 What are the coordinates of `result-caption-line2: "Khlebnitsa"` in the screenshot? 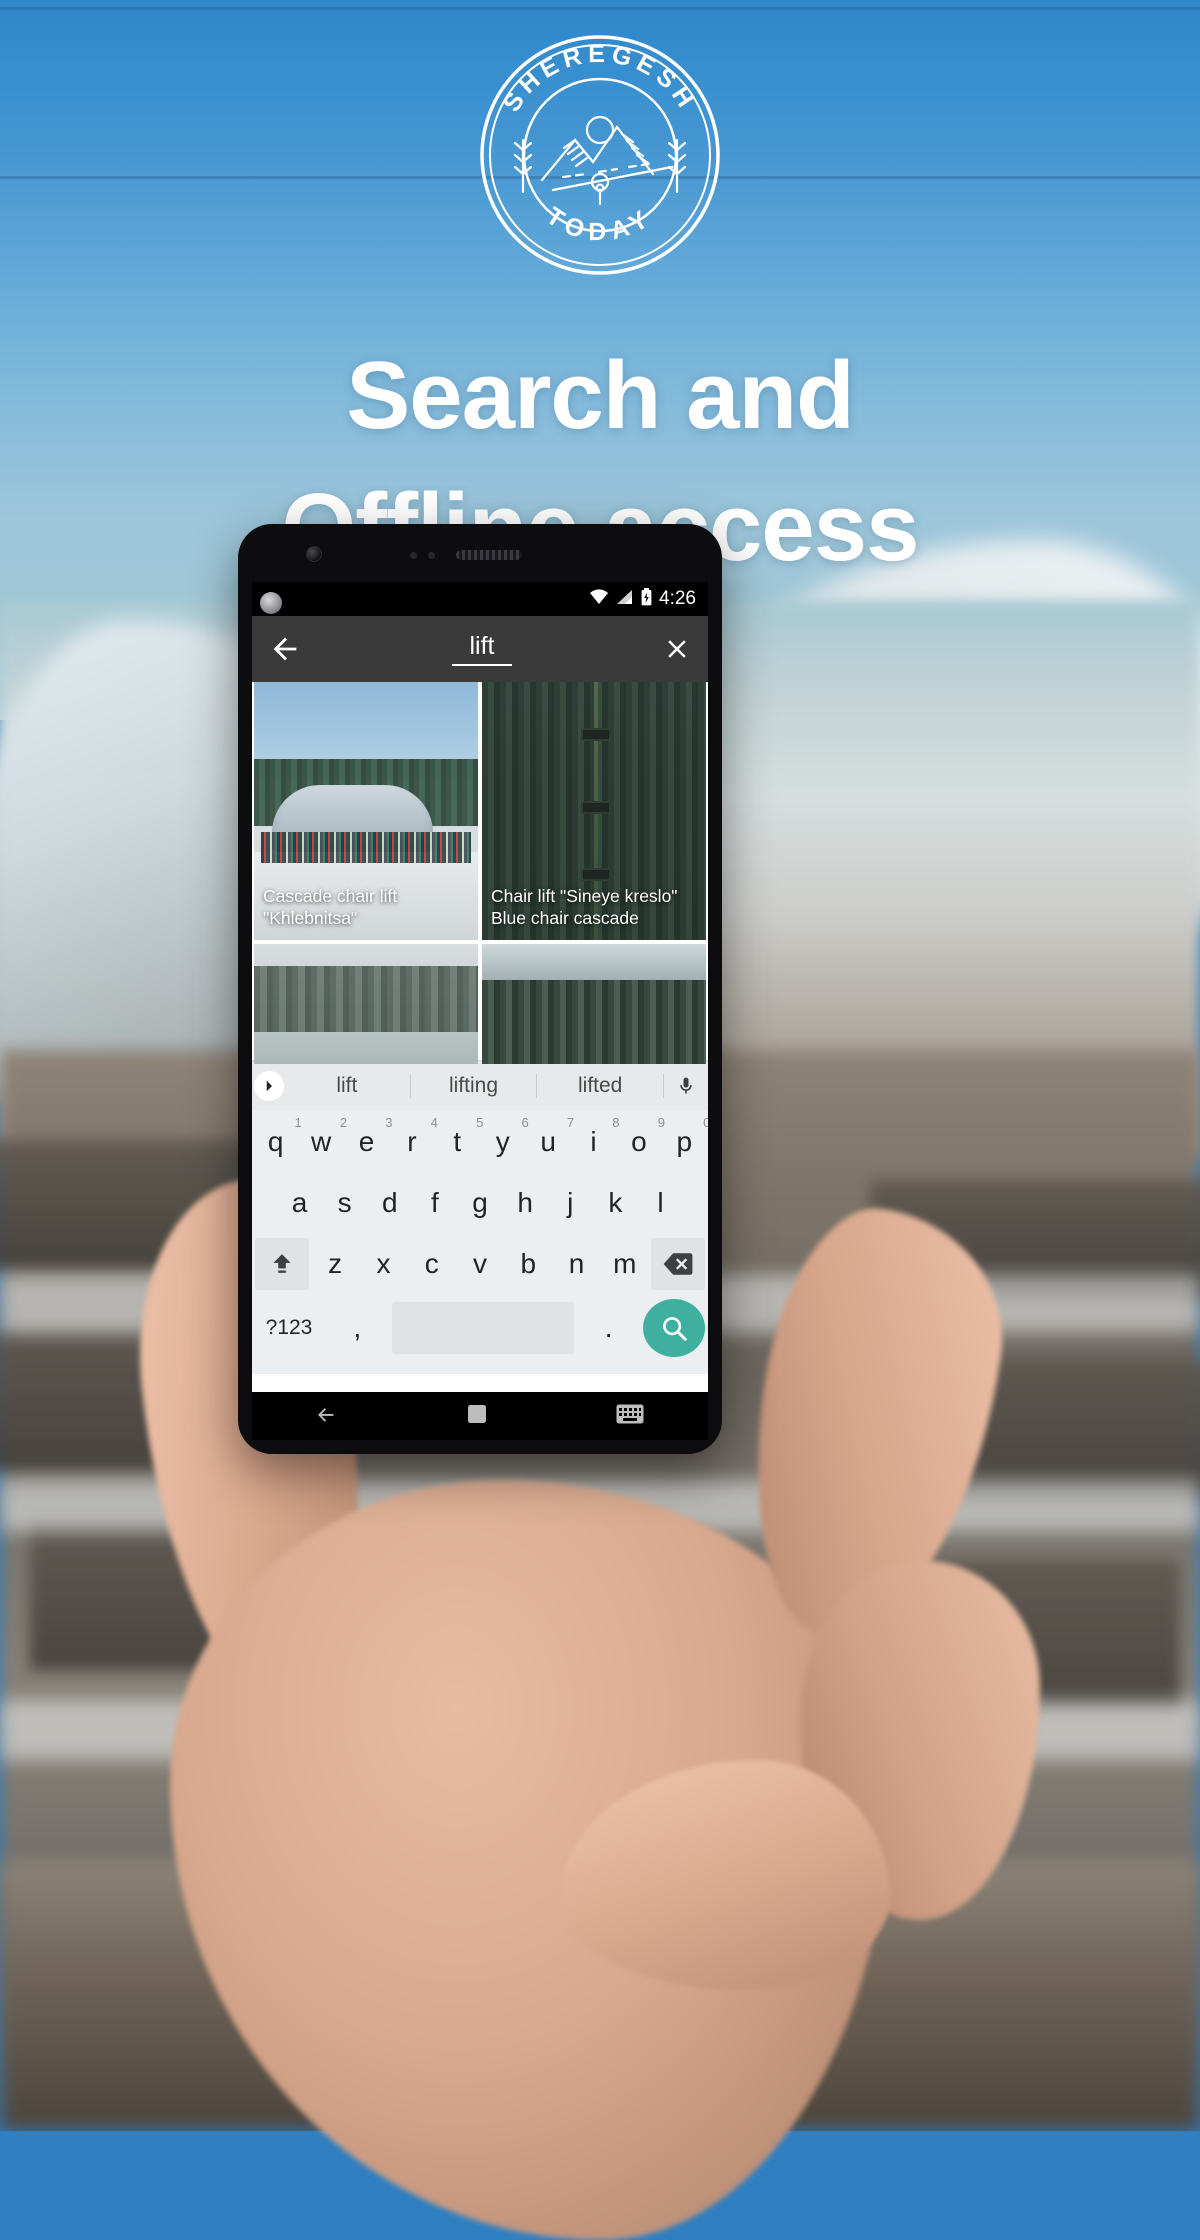 It's located at (310, 918).